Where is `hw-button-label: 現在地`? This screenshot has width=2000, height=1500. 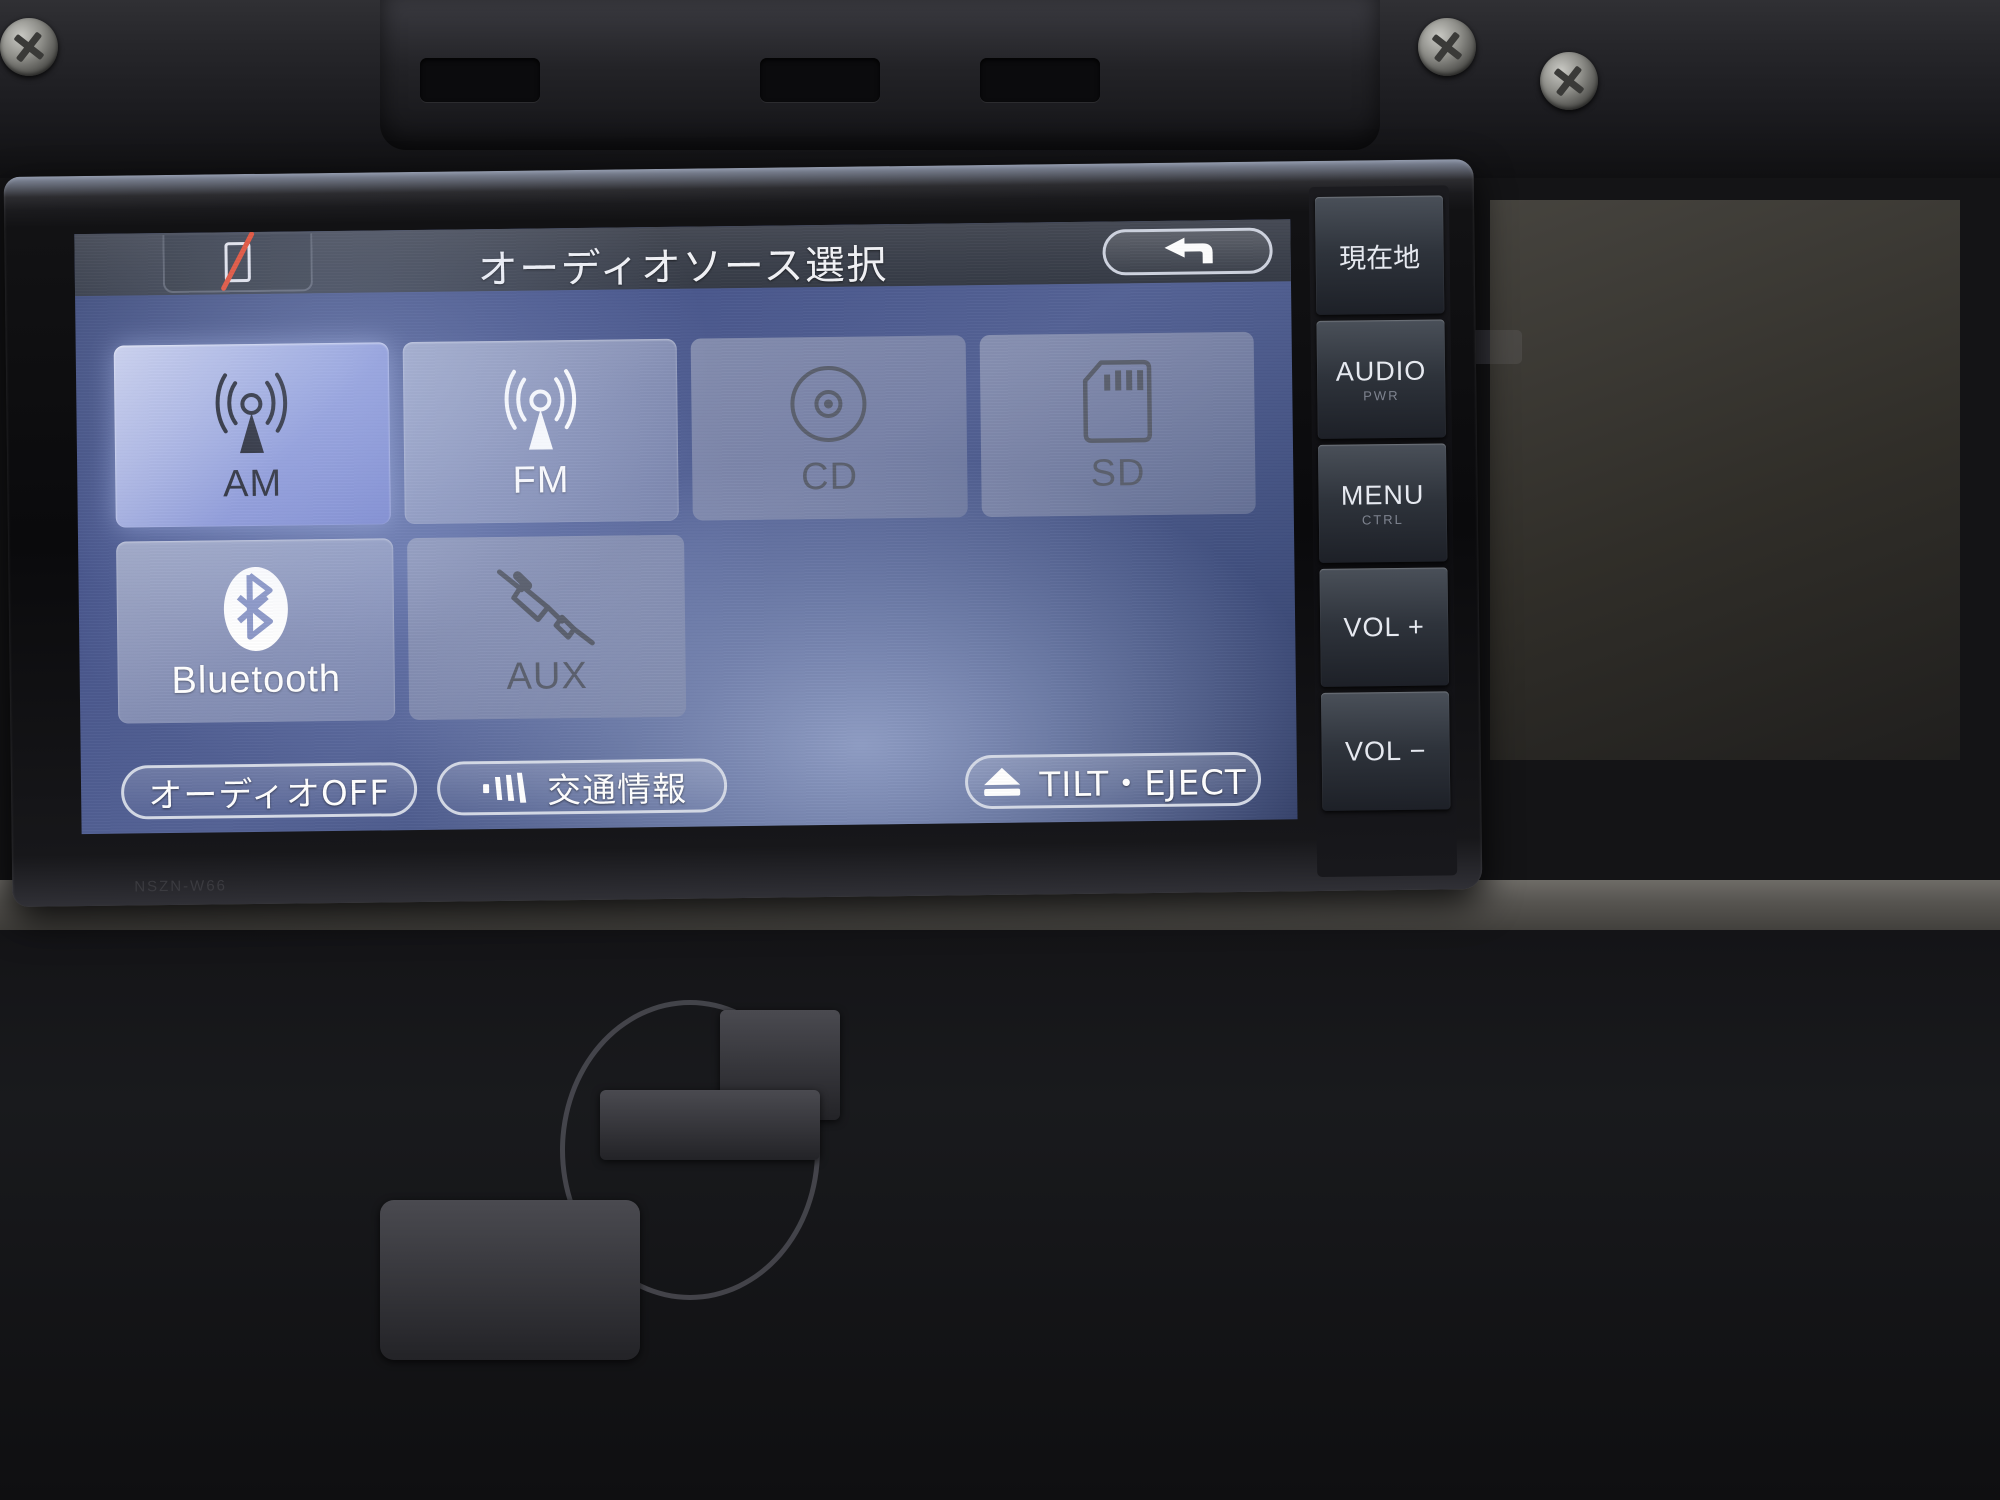 hw-button-label: 現在地 is located at coordinates (1380, 258).